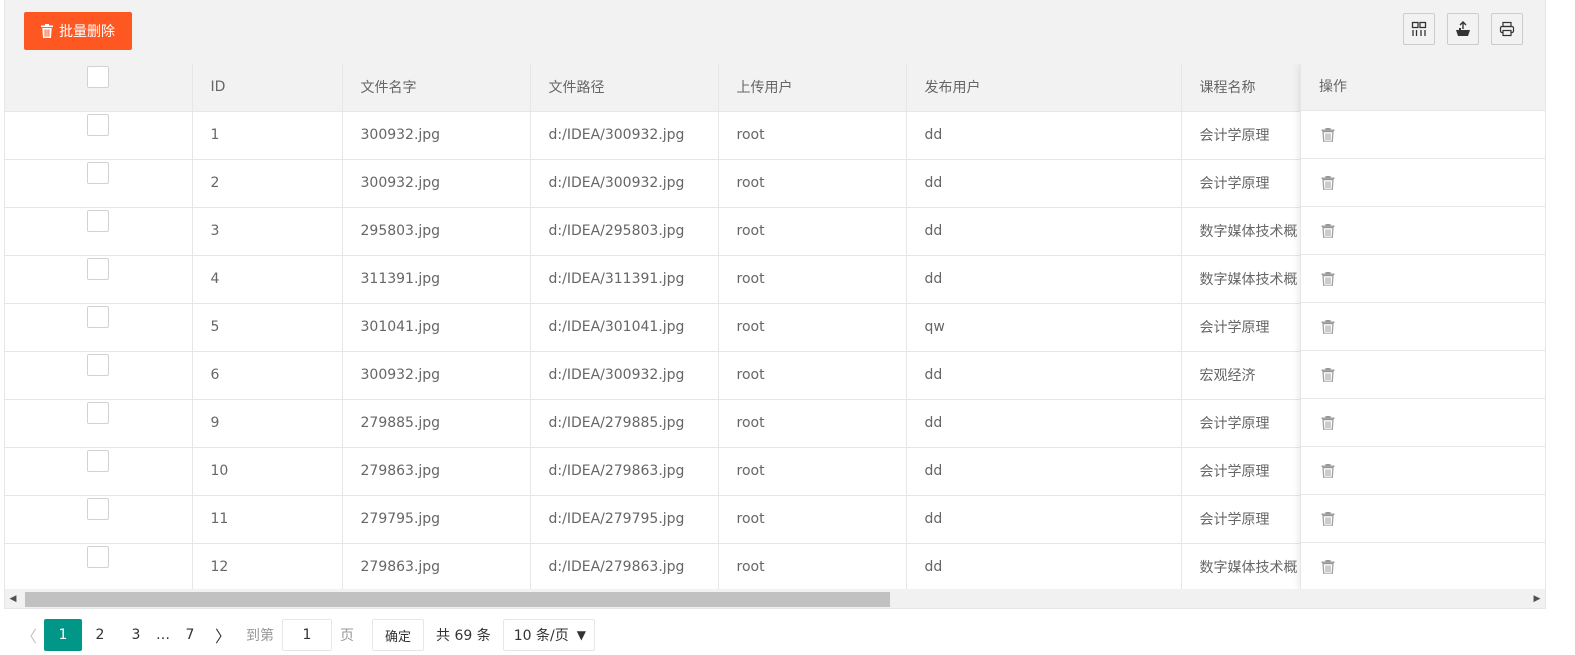 This screenshot has width=1575, height=655. What do you see at coordinates (13, 599) in the screenshot?
I see `scroll-left-arrow-icon: ◀` at bounding box center [13, 599].